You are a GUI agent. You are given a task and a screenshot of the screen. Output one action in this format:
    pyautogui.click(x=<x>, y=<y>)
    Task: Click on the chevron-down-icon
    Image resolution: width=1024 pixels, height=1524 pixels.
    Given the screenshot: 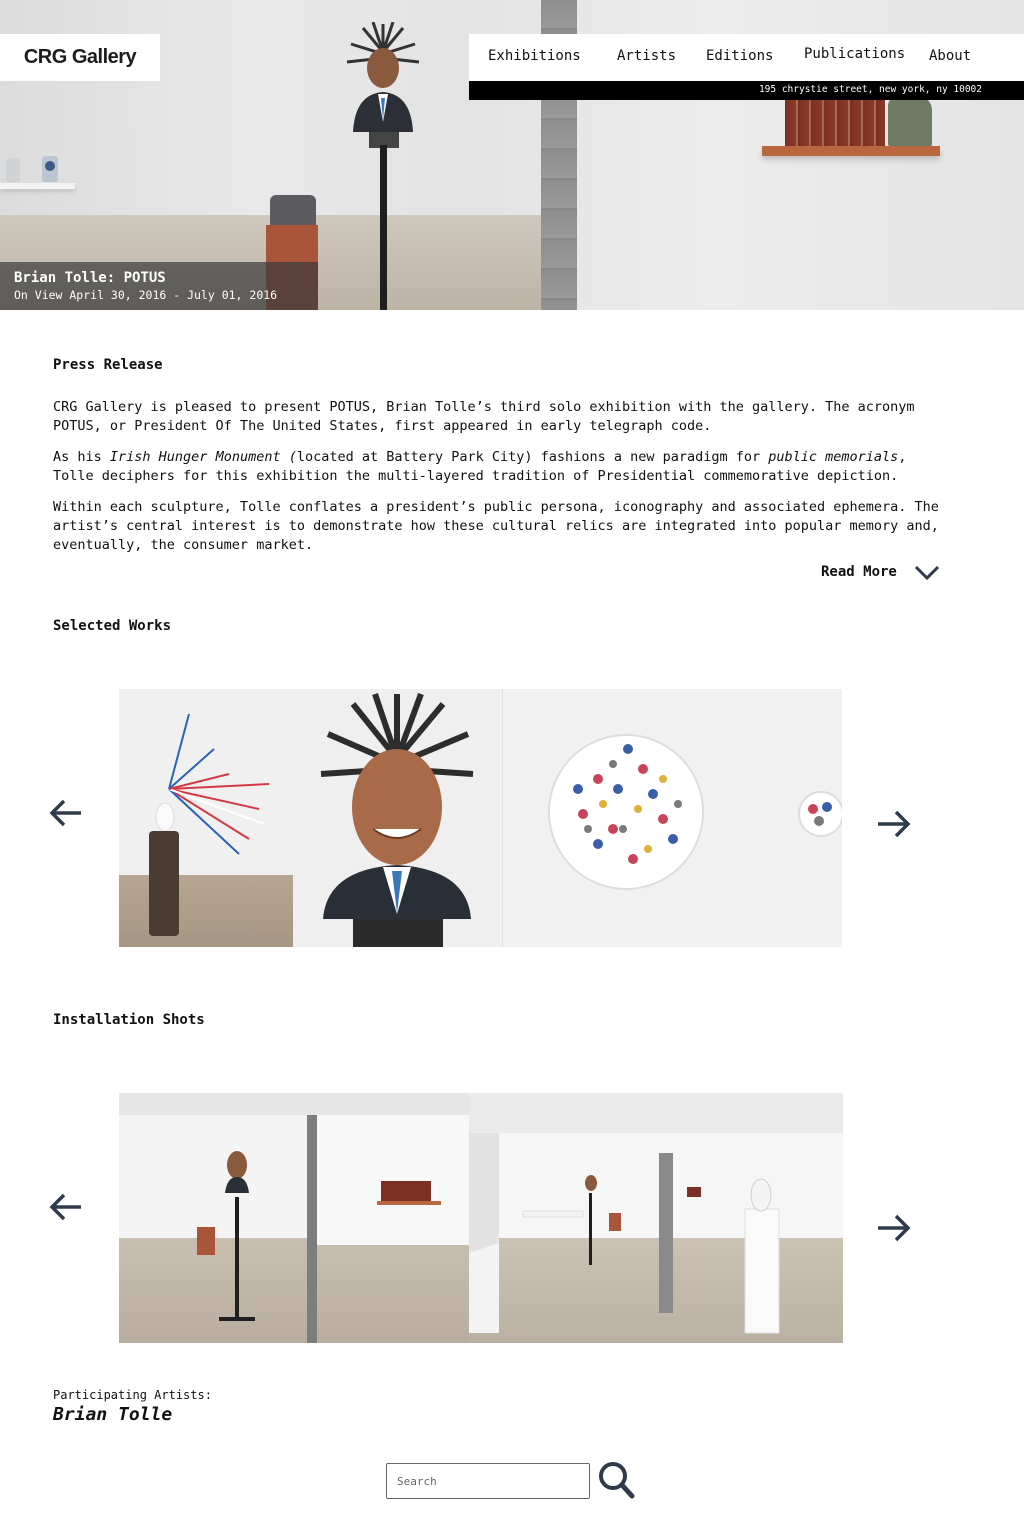 What is the action you would take?
    pyautogui.click(x=926, y=573)
    